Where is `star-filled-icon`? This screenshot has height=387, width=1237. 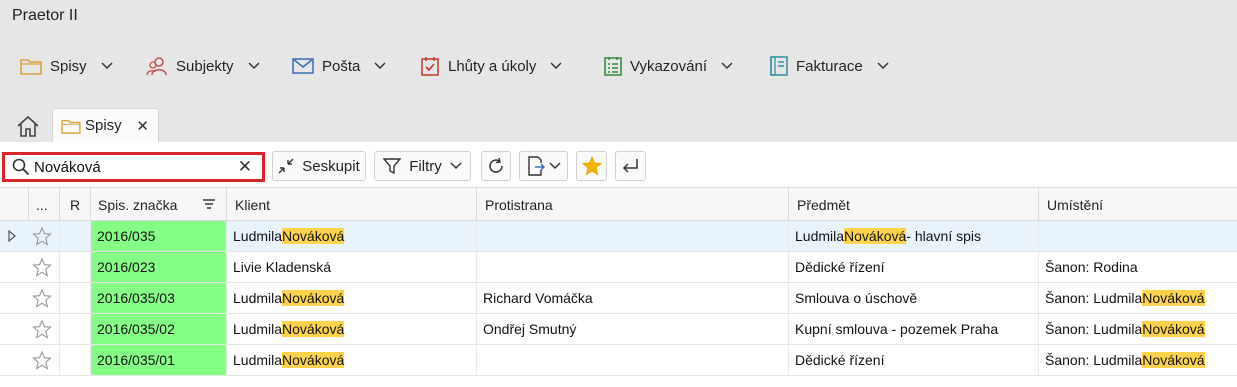
star-filled-icon is located at coordinates (591, 166).